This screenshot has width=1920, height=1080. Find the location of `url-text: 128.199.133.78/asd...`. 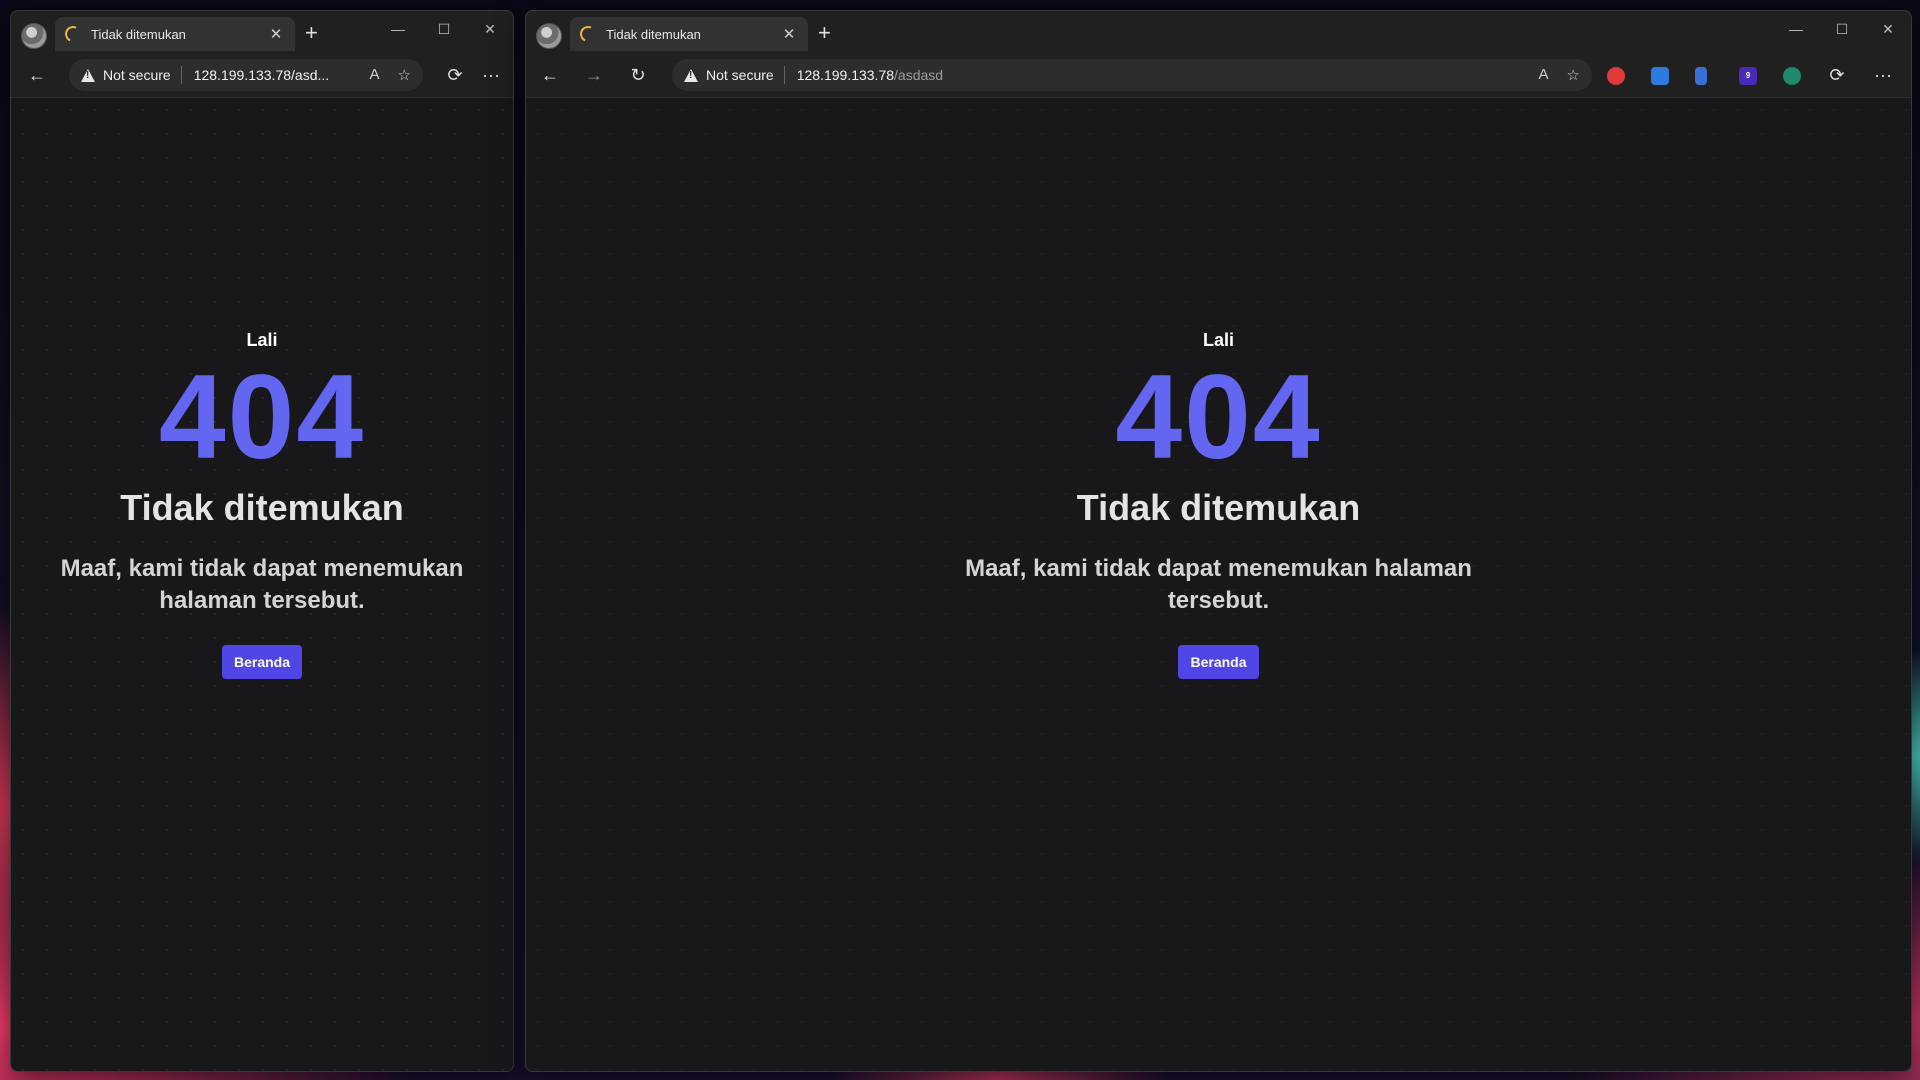

url-text: 128.199.133.78/asd... is located at coordinates (261, 75).